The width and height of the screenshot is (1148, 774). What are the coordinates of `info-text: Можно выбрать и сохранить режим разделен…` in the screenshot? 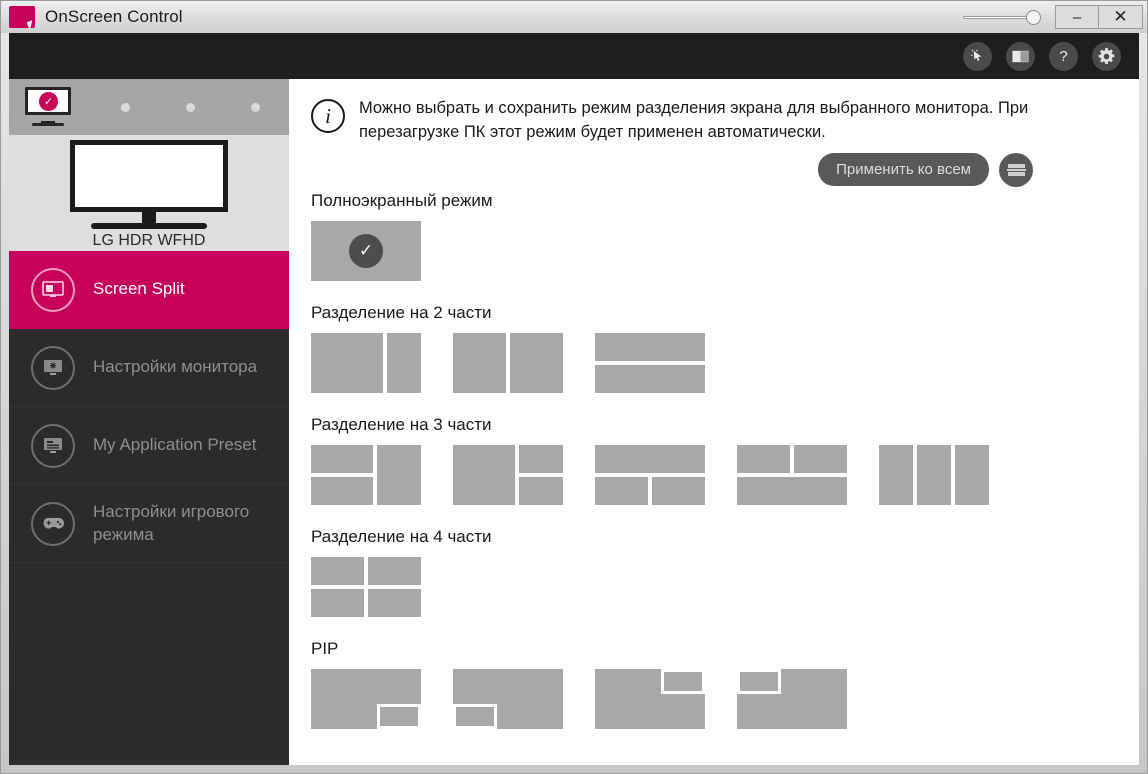 It's located at (694, 120).